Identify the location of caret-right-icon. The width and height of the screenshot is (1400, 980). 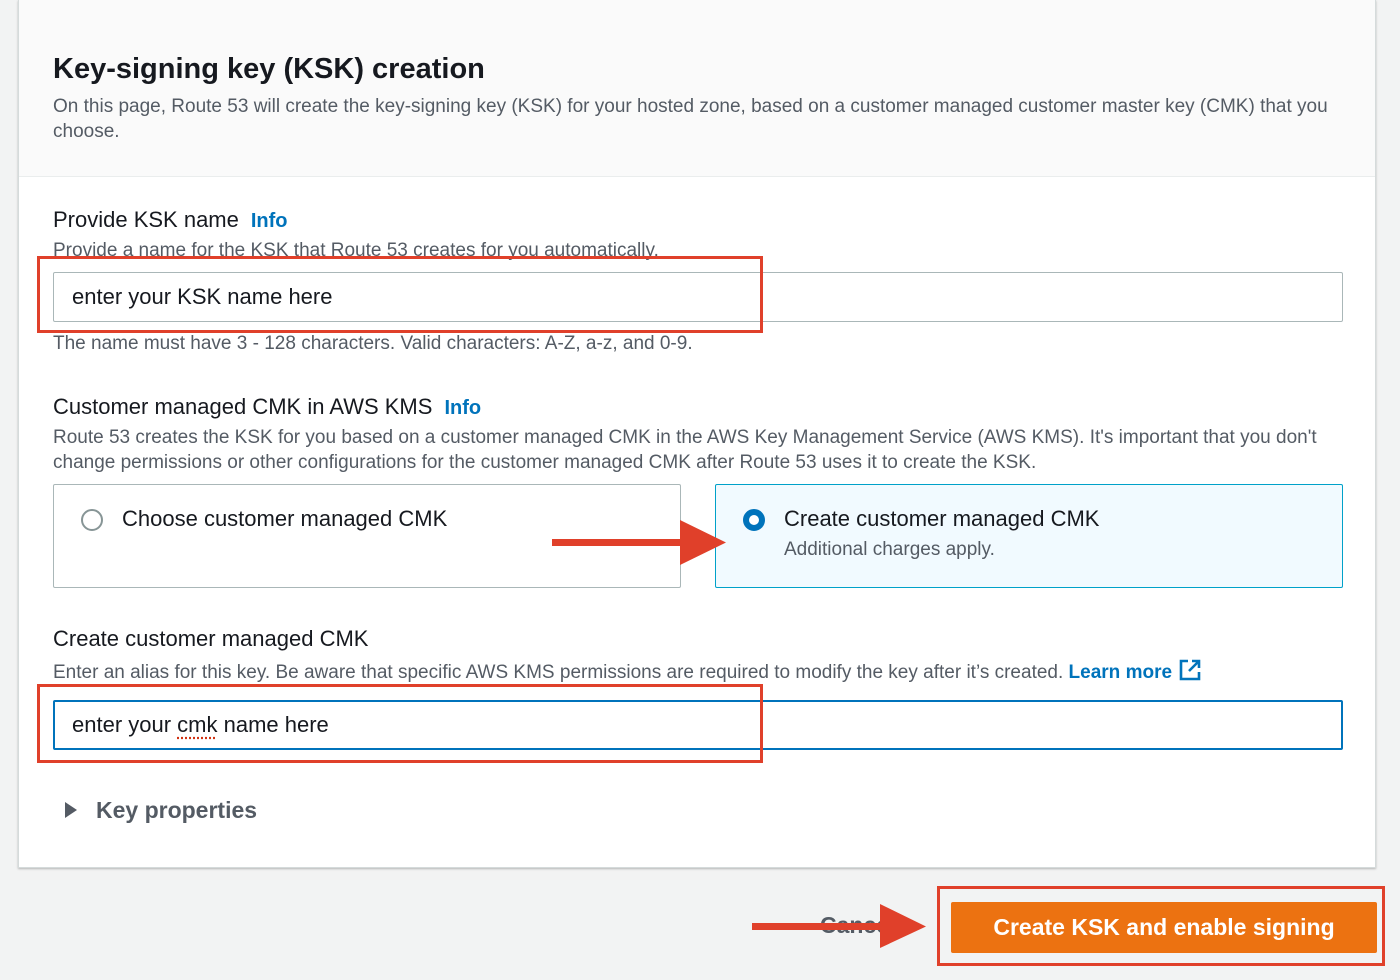
(71, 810).